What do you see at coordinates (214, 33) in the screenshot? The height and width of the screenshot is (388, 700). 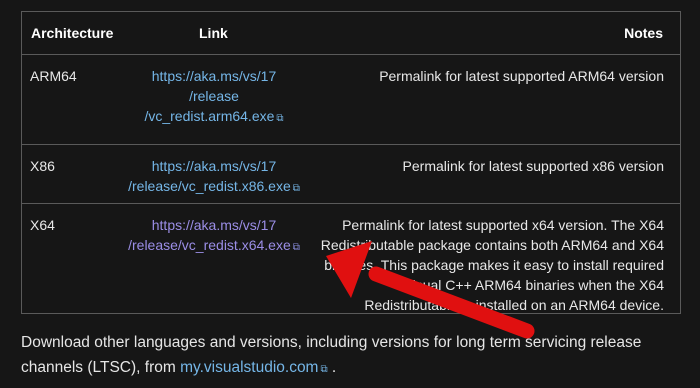 I see `header-link: Link` at bounding box center [214, 33].